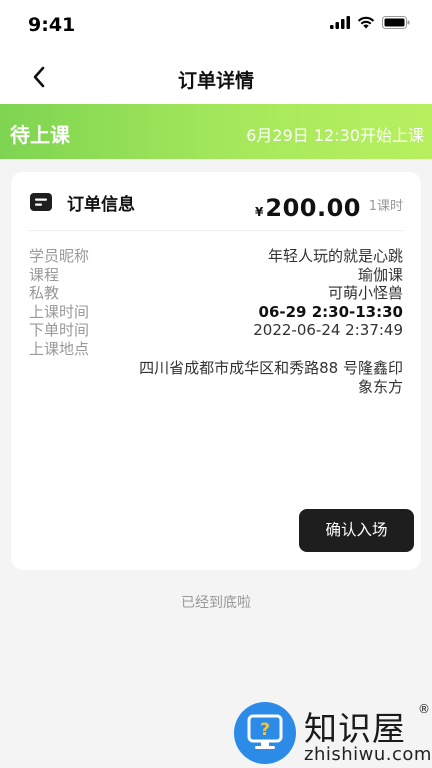 The height and width of the screenshot is (768, 432). Describe the element at coordinates (271, 377) in the screenshot. I see `value-location: 四川省成都市成华区和秀路88 号隆鑫印象东方` at that location.